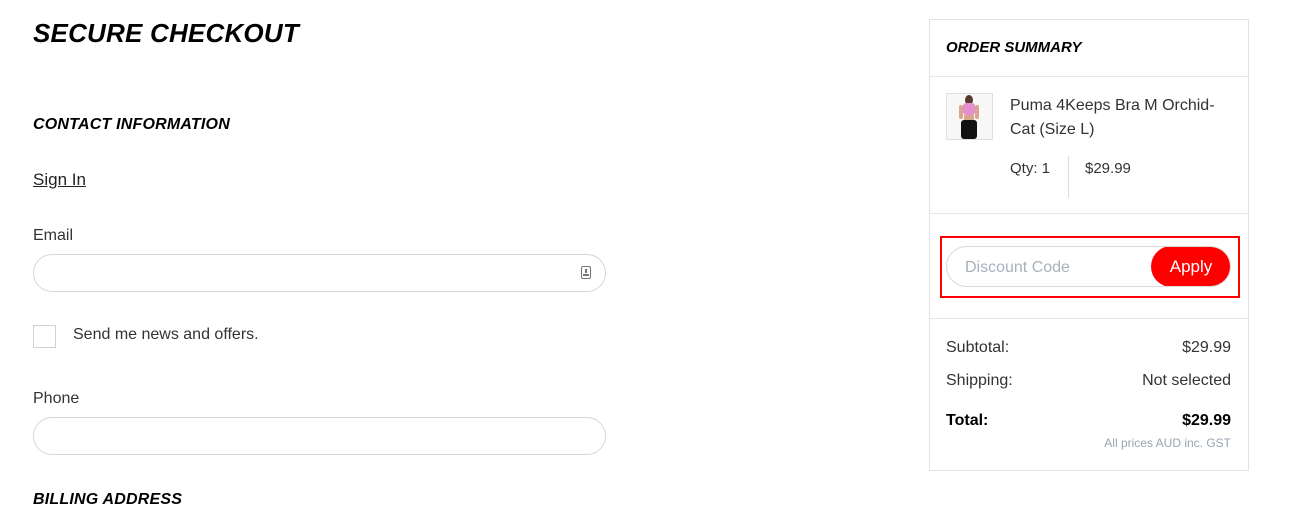  I want to click on email-label: Email, so click(53, 235).